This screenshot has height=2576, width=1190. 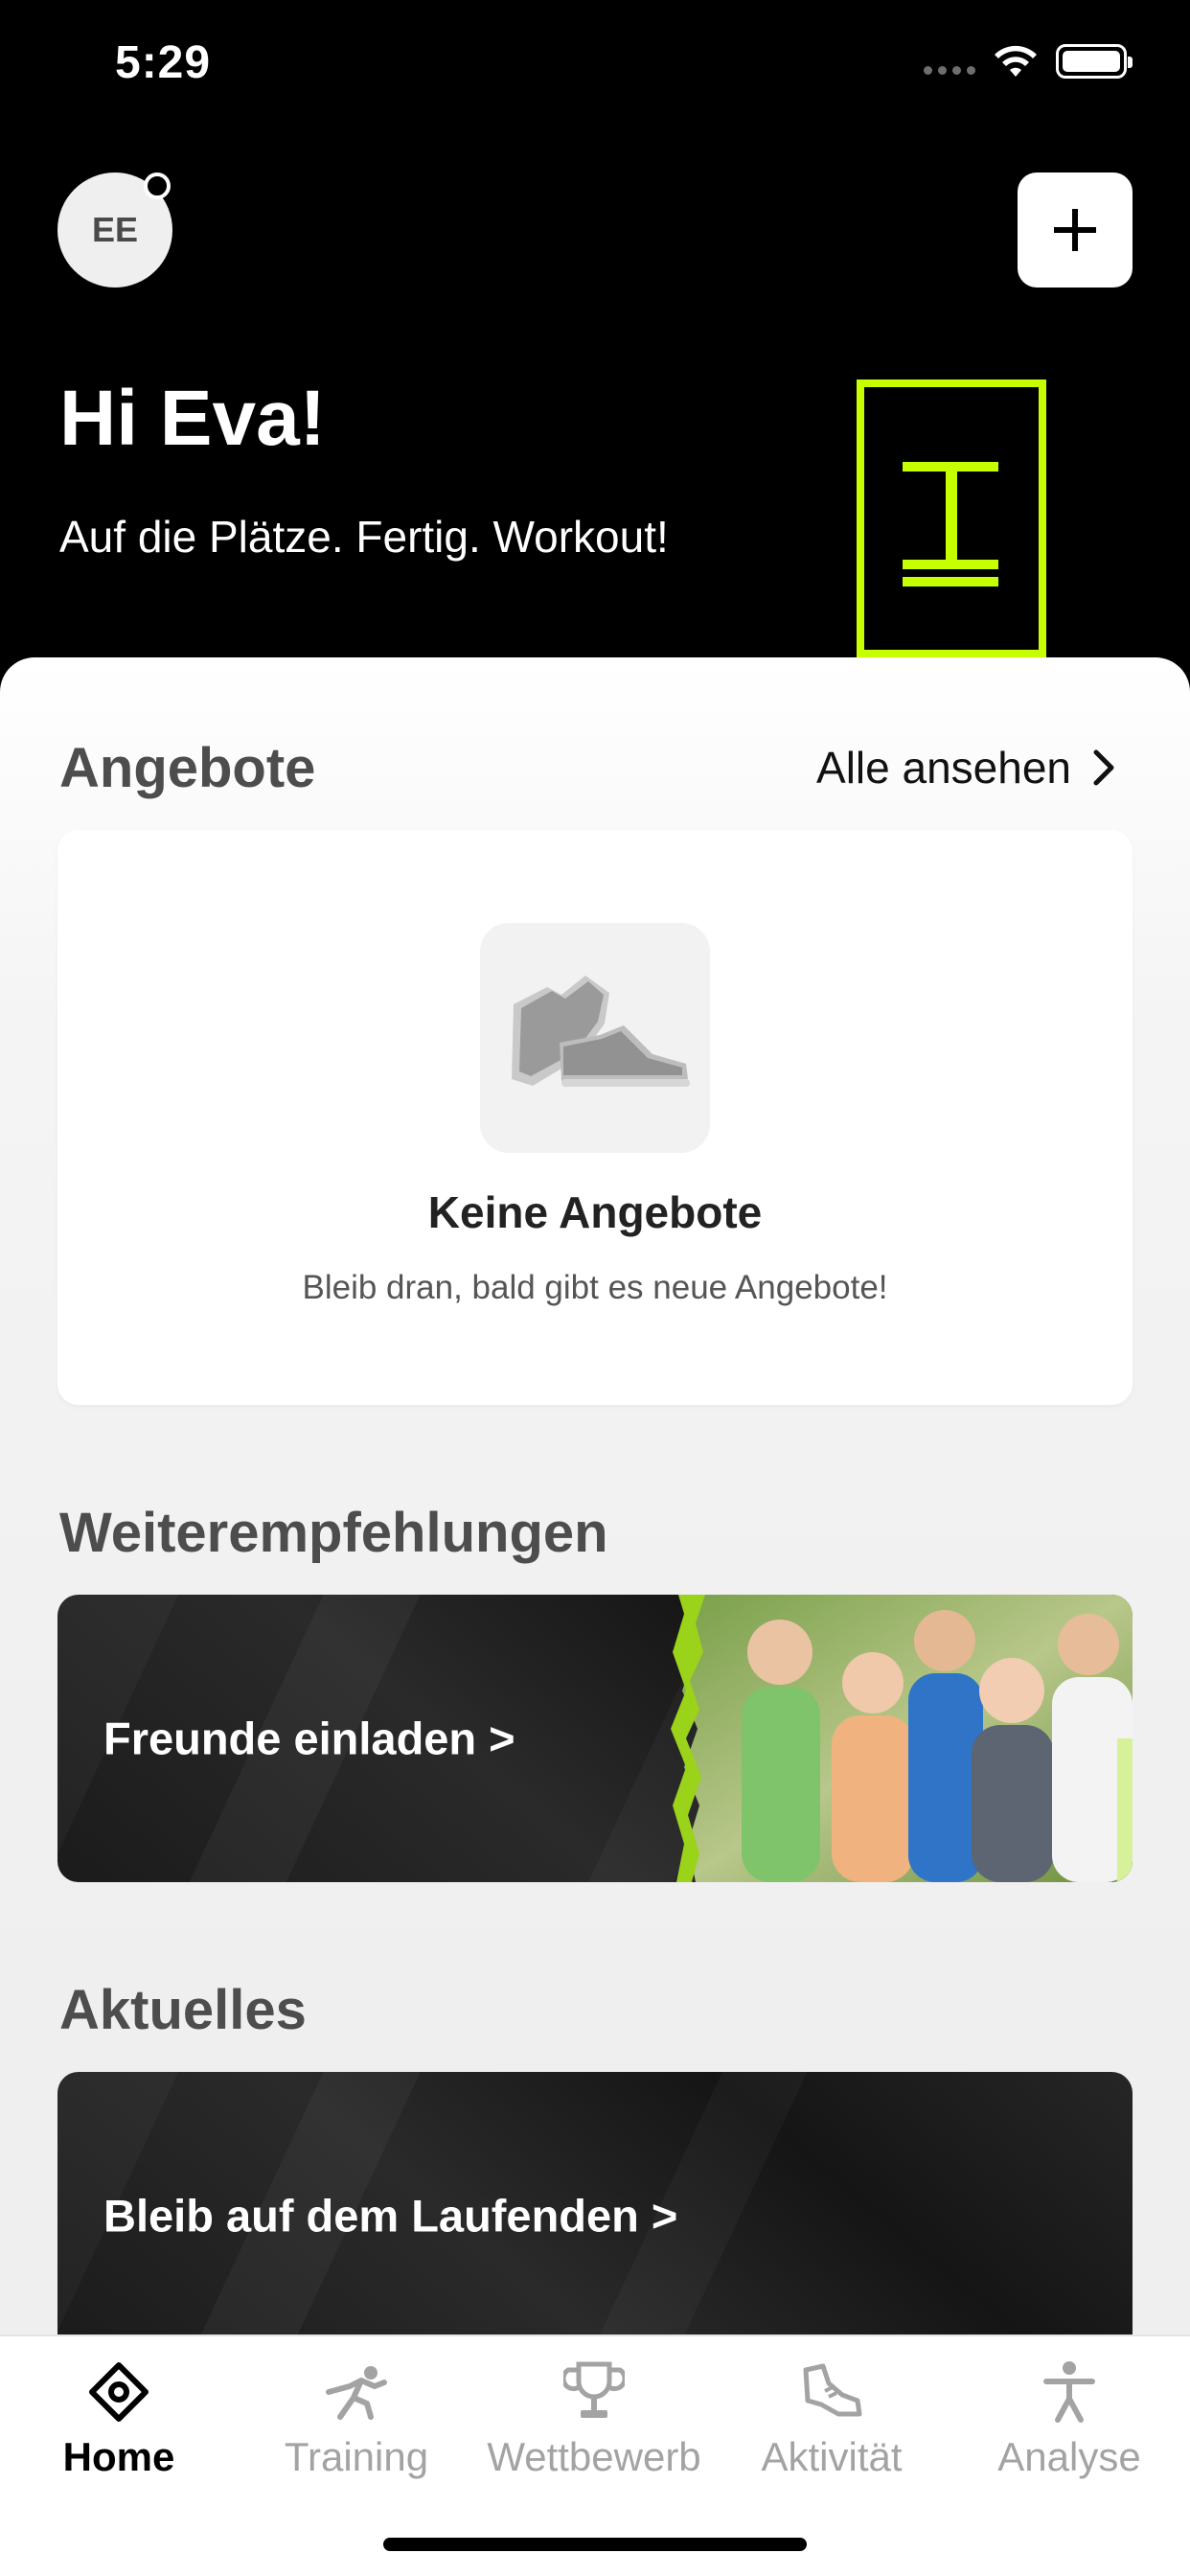 I want to click on tab-aktivitaet-label: Aktivität, so click(x=832, y=2456).